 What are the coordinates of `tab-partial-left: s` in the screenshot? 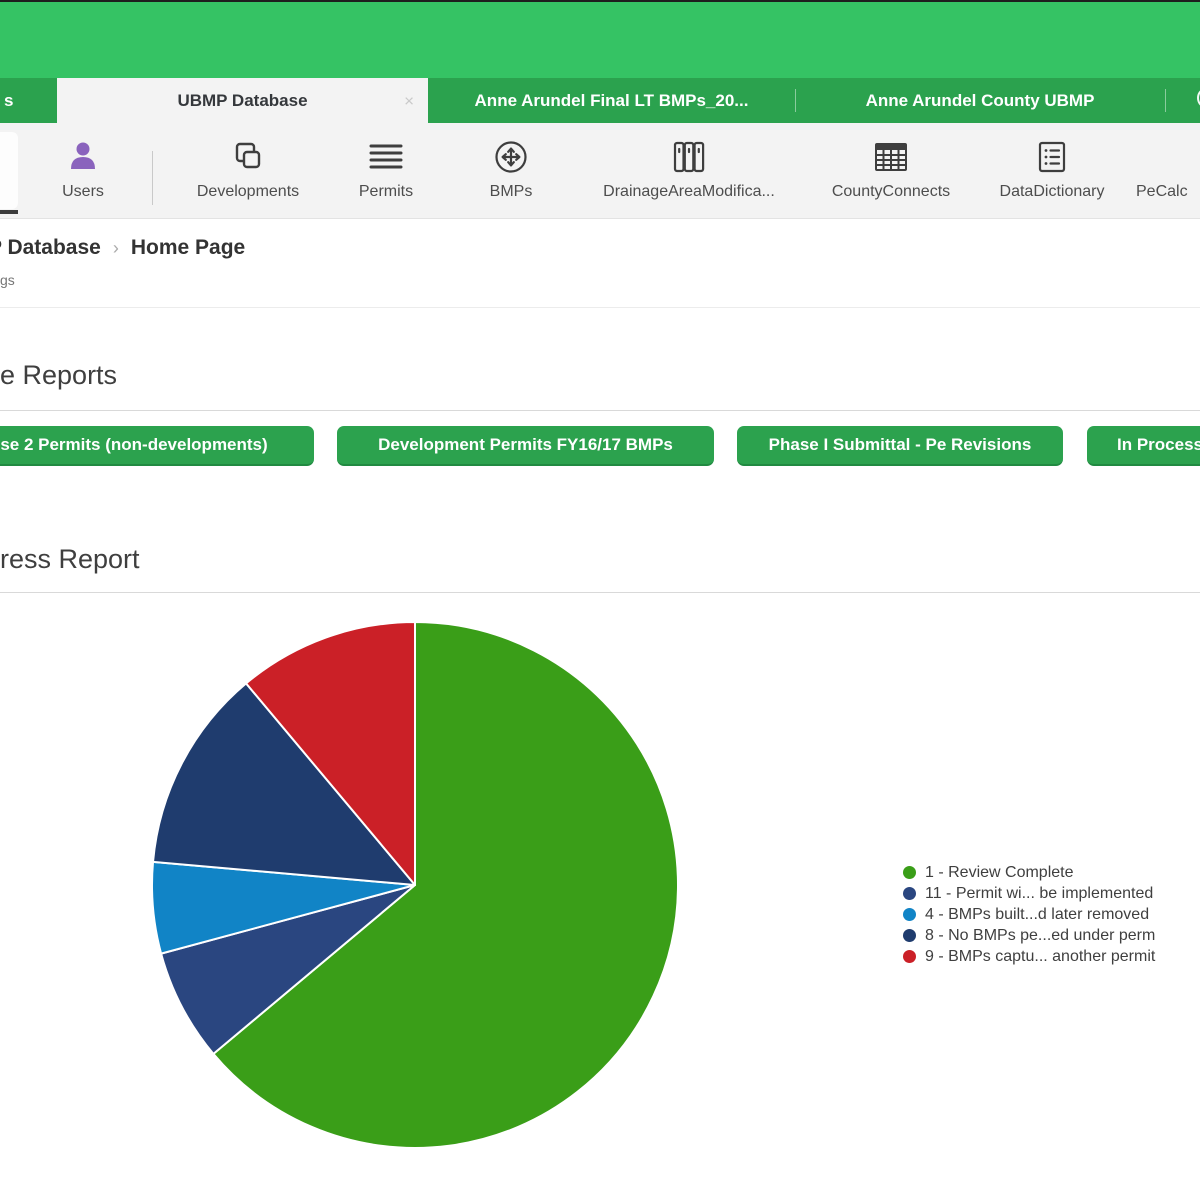 It's located at (28, 100).